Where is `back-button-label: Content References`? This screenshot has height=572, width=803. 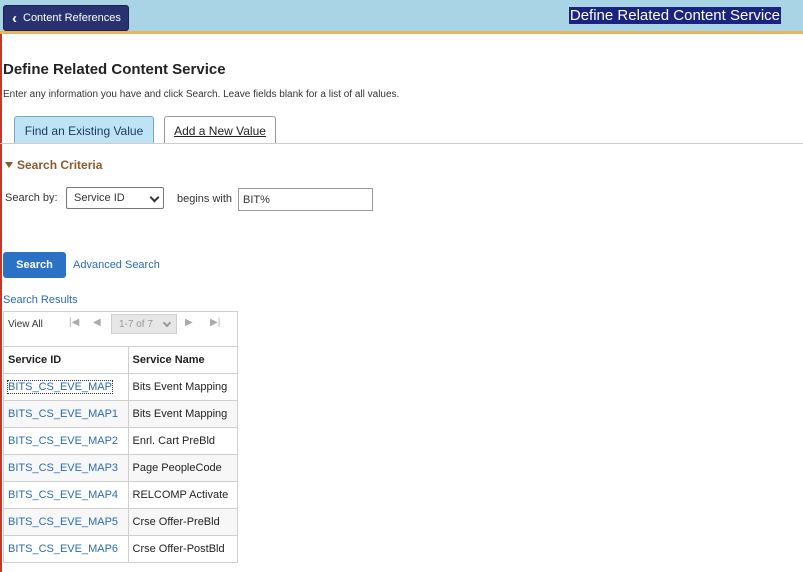
back-button-label: Content References is located at coordinates (72, 18).